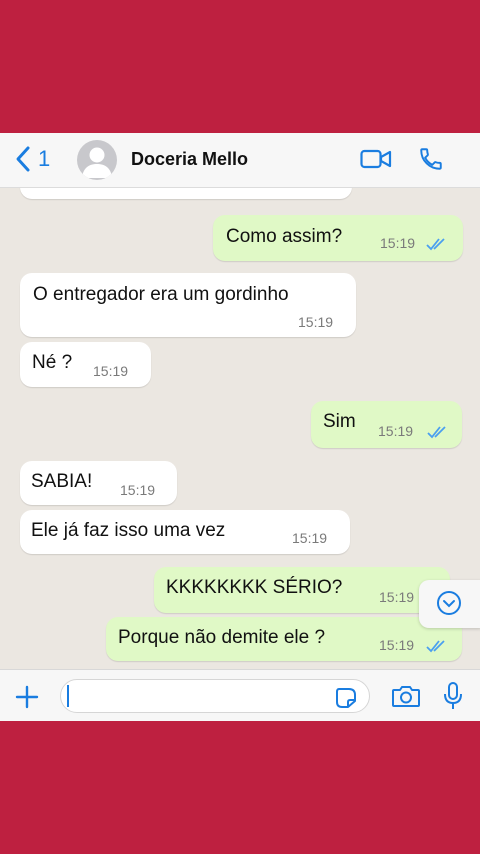 The height and width of the screenshot is (854, 480). I want to click on default-avatar-icon, so click(97, 162).